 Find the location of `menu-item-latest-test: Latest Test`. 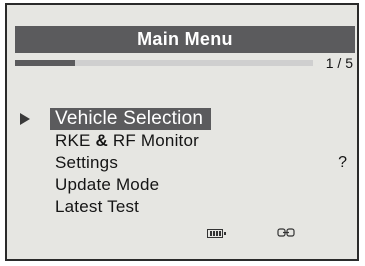

menu-item-latest-test: Latest Test is located at coordinates (182, 207).